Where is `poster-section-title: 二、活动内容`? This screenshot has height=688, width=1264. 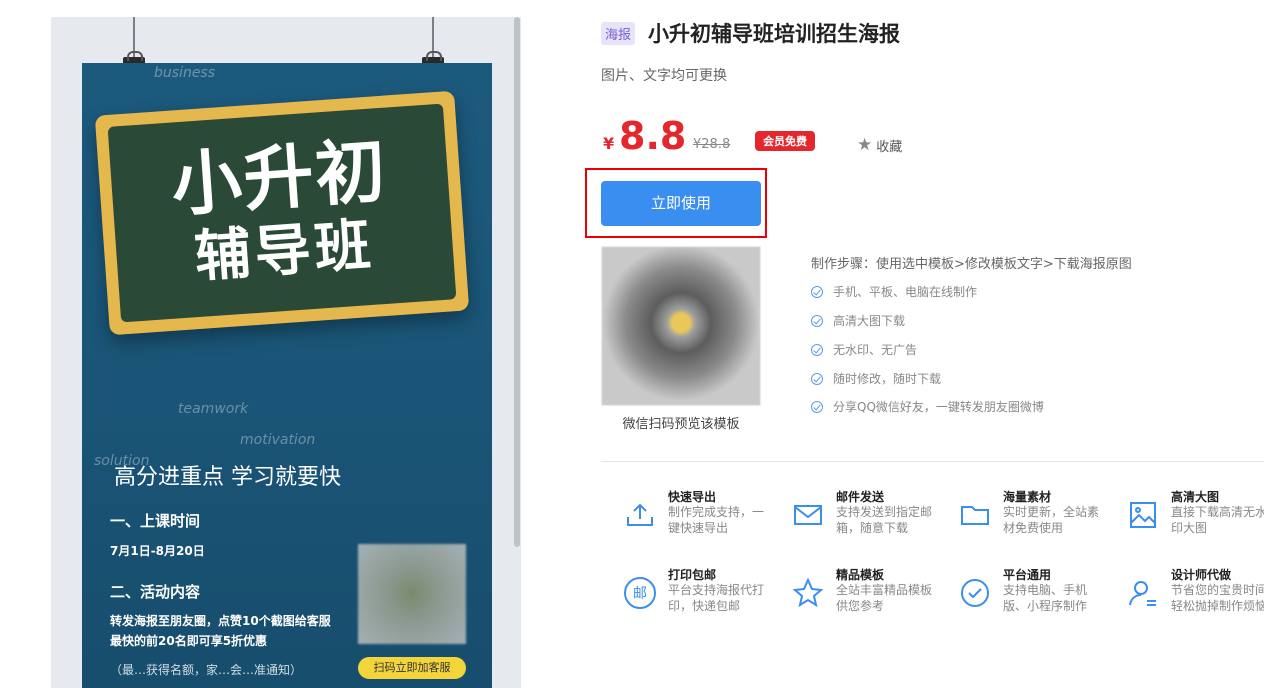
poster-section-title: 二、活动内容 is located at coordinates (155, 592).